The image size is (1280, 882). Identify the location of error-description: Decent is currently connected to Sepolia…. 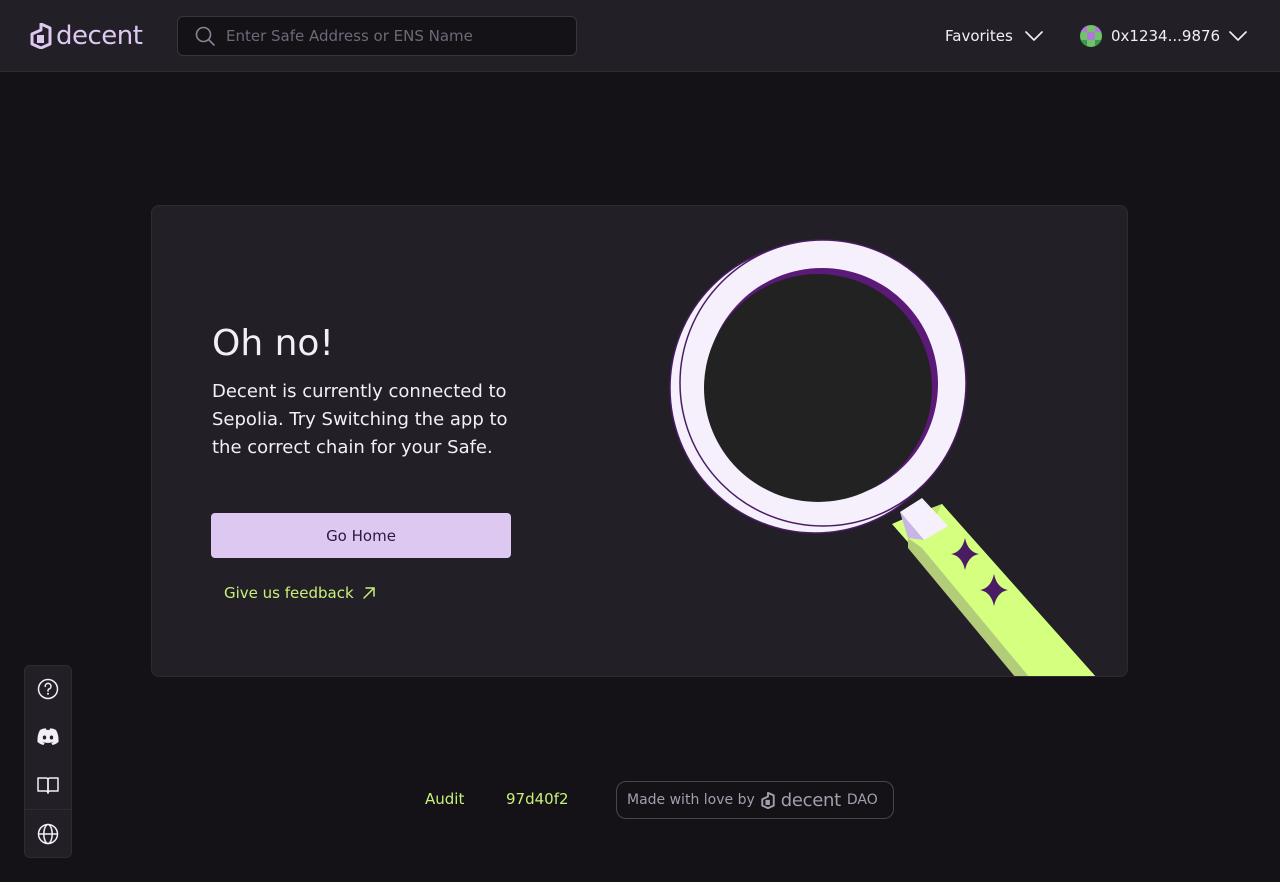
(360, 419).